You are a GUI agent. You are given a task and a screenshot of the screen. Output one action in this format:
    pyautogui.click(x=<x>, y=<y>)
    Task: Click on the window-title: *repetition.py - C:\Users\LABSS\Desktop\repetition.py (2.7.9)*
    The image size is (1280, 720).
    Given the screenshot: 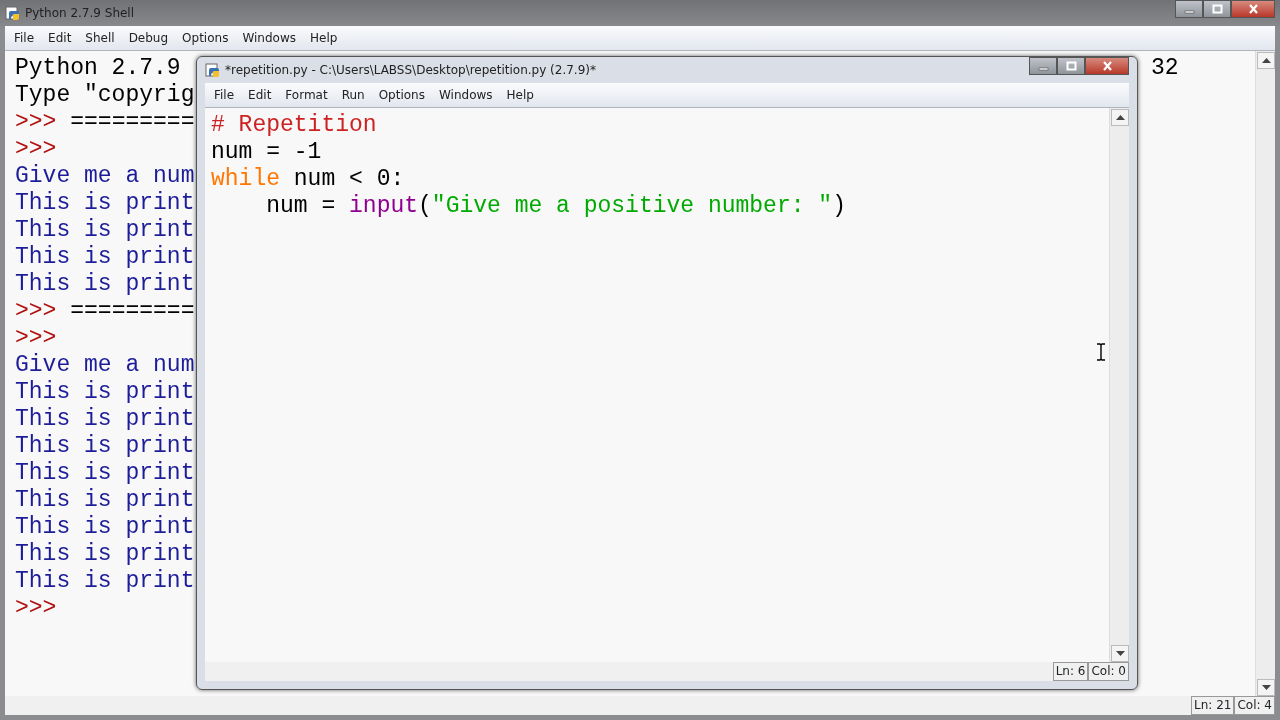 What is the action you would take?
    pyautogui.click(x=410, y=70)
    